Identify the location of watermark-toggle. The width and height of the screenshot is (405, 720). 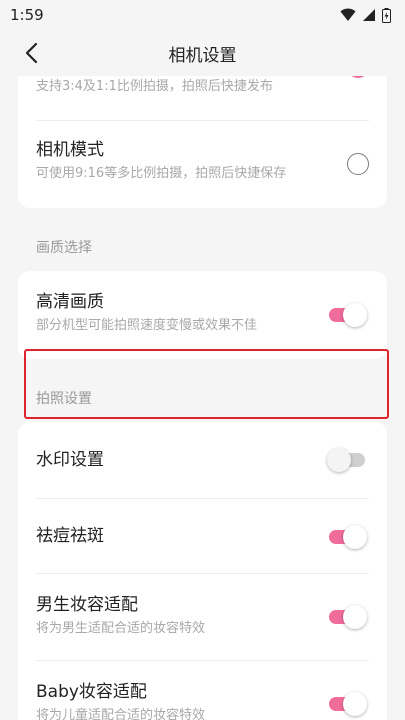
(347, 460).